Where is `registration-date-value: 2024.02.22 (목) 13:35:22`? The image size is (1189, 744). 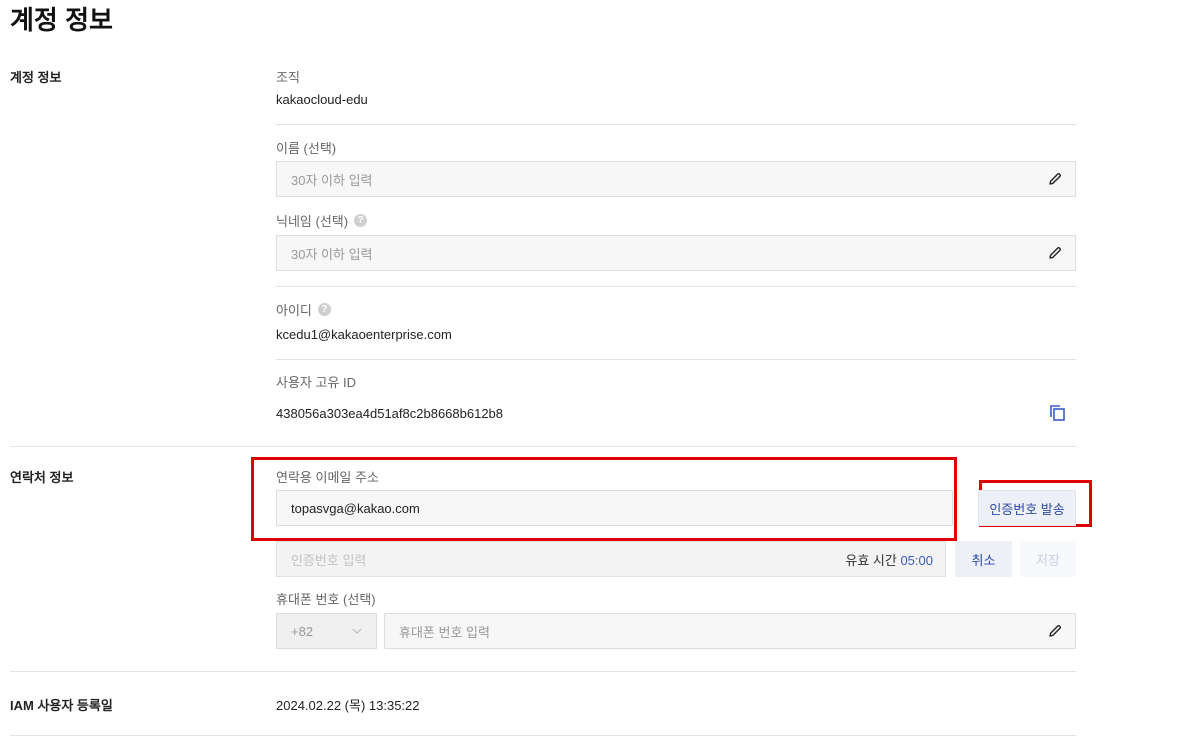 registration-date-value: 2024.02.22 (목) 13:35:22 is located at coordinates (348, 705).